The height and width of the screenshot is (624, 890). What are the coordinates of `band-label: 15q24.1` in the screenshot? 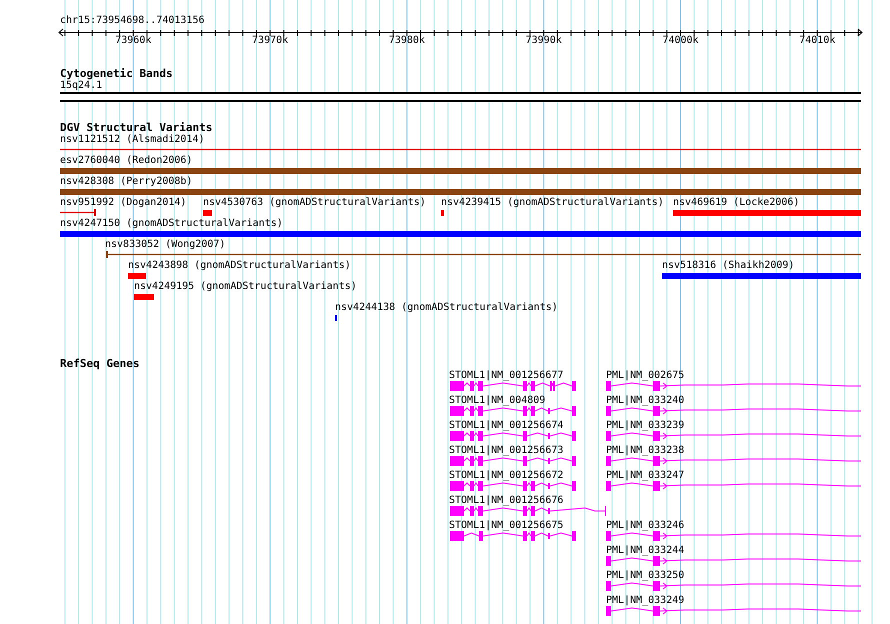 It's located at (81, 86).